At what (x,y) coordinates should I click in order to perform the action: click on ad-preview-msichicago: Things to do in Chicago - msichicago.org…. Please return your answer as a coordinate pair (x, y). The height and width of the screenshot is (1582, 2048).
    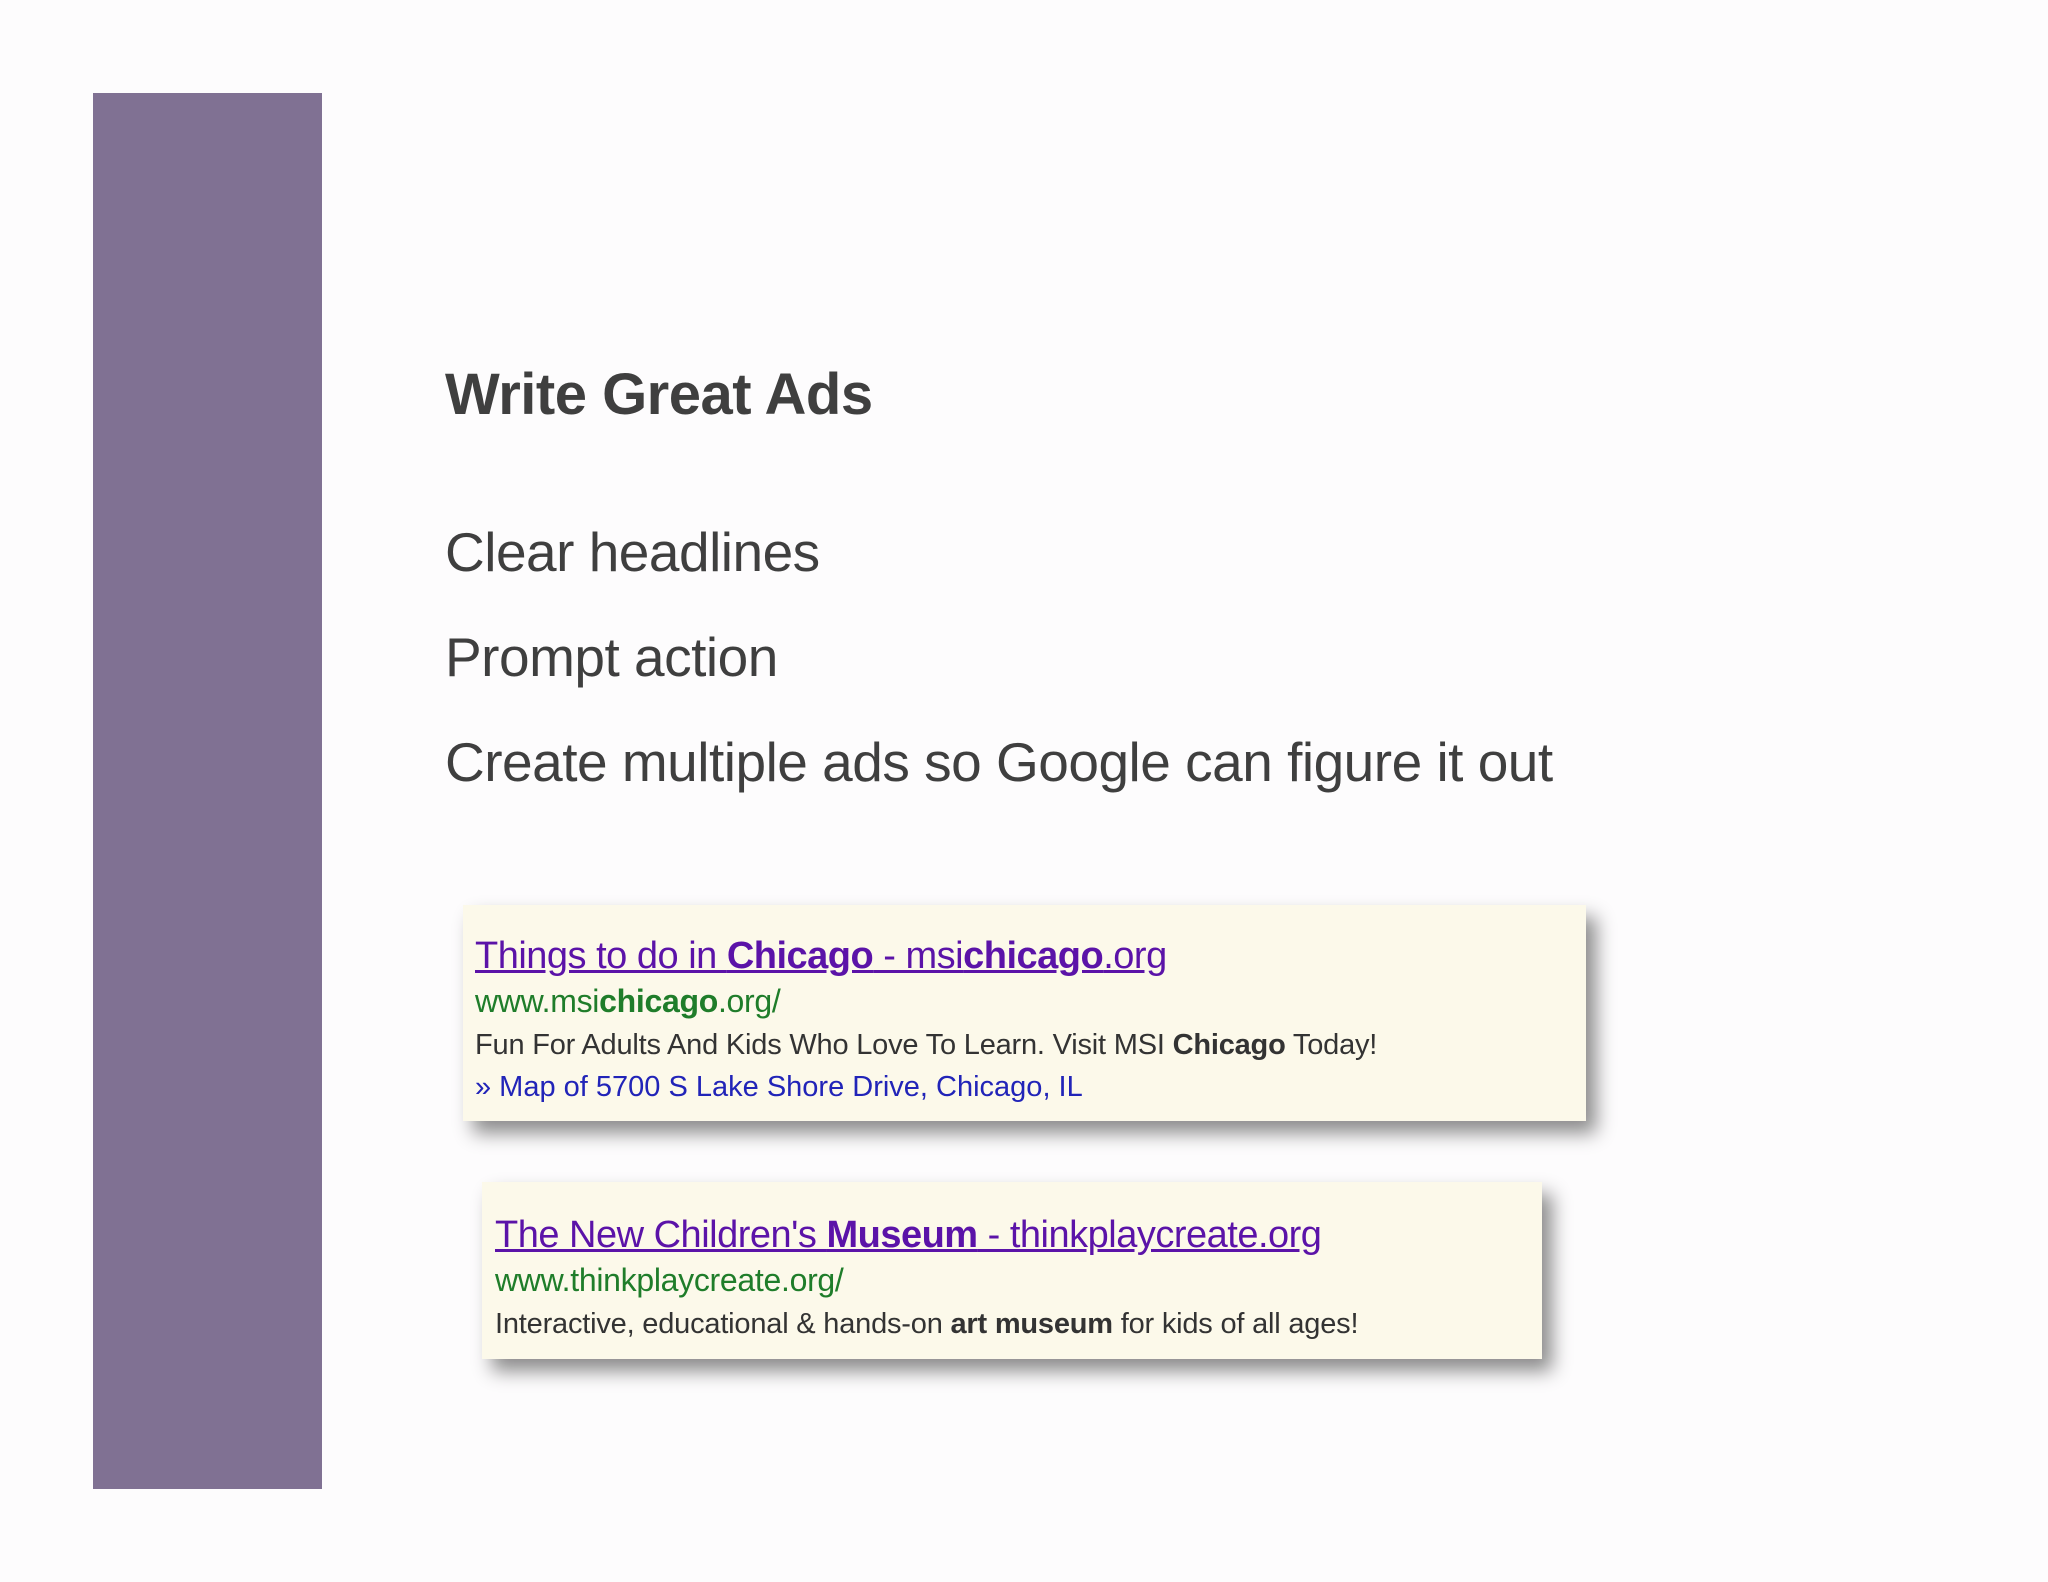
    Looking at the image, I should click on (1024, 1013).